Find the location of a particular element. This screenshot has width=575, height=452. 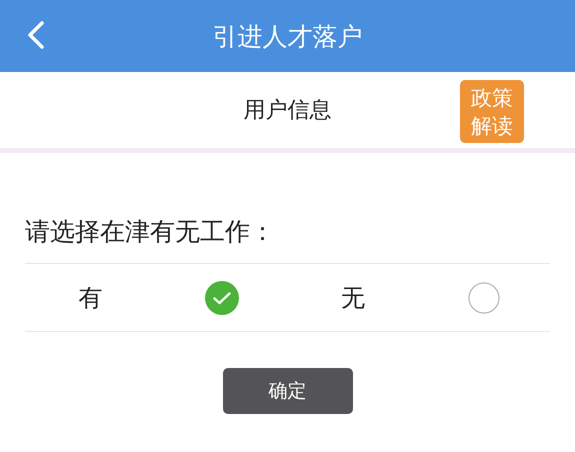

question-text: 请选择在津有无工作： is located at coordinates (150, 232).